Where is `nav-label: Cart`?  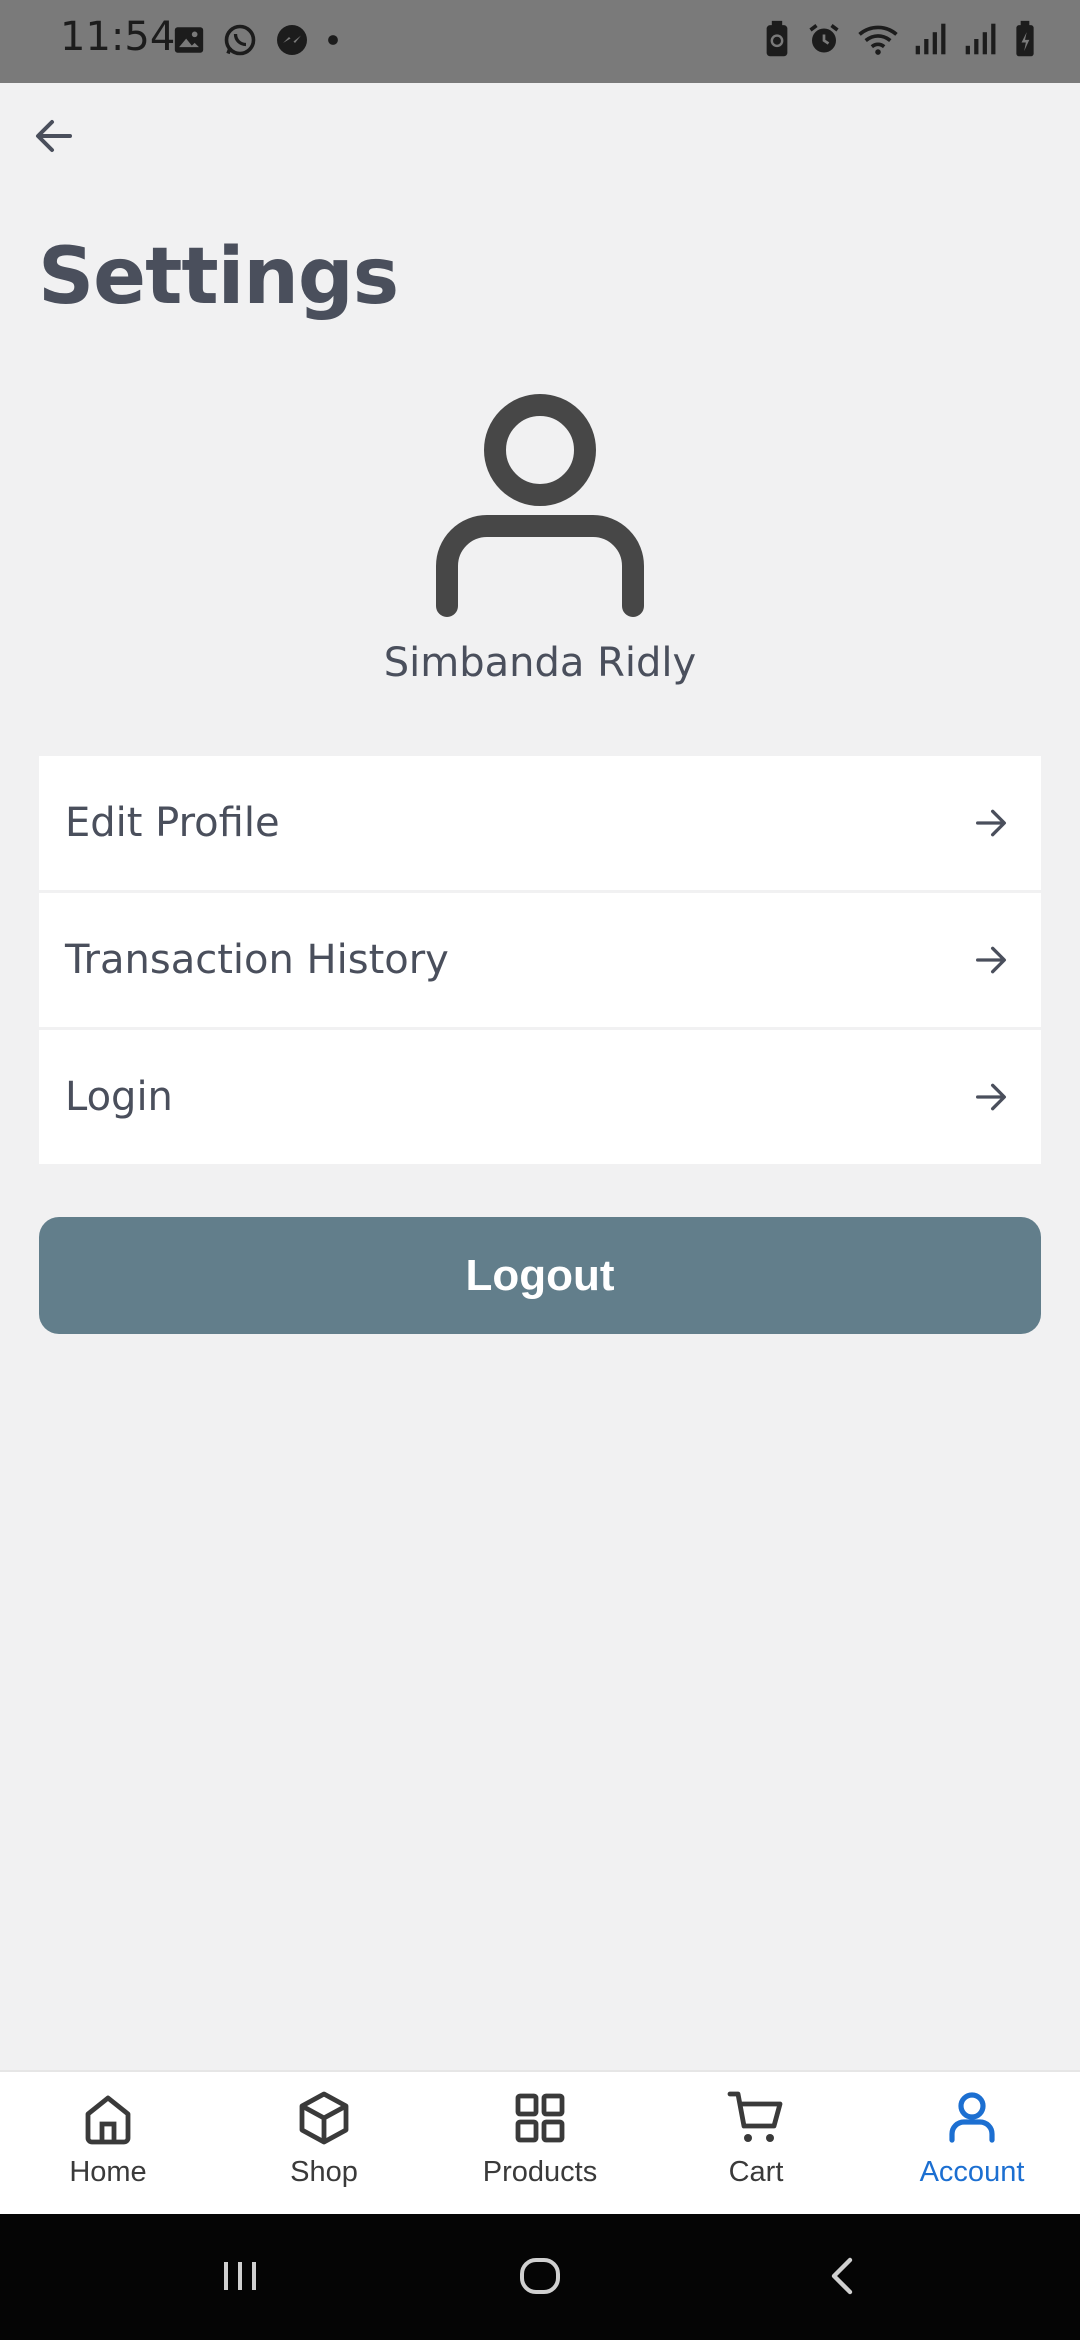 nav-label: Cart is located at coordinates (756, 2172).